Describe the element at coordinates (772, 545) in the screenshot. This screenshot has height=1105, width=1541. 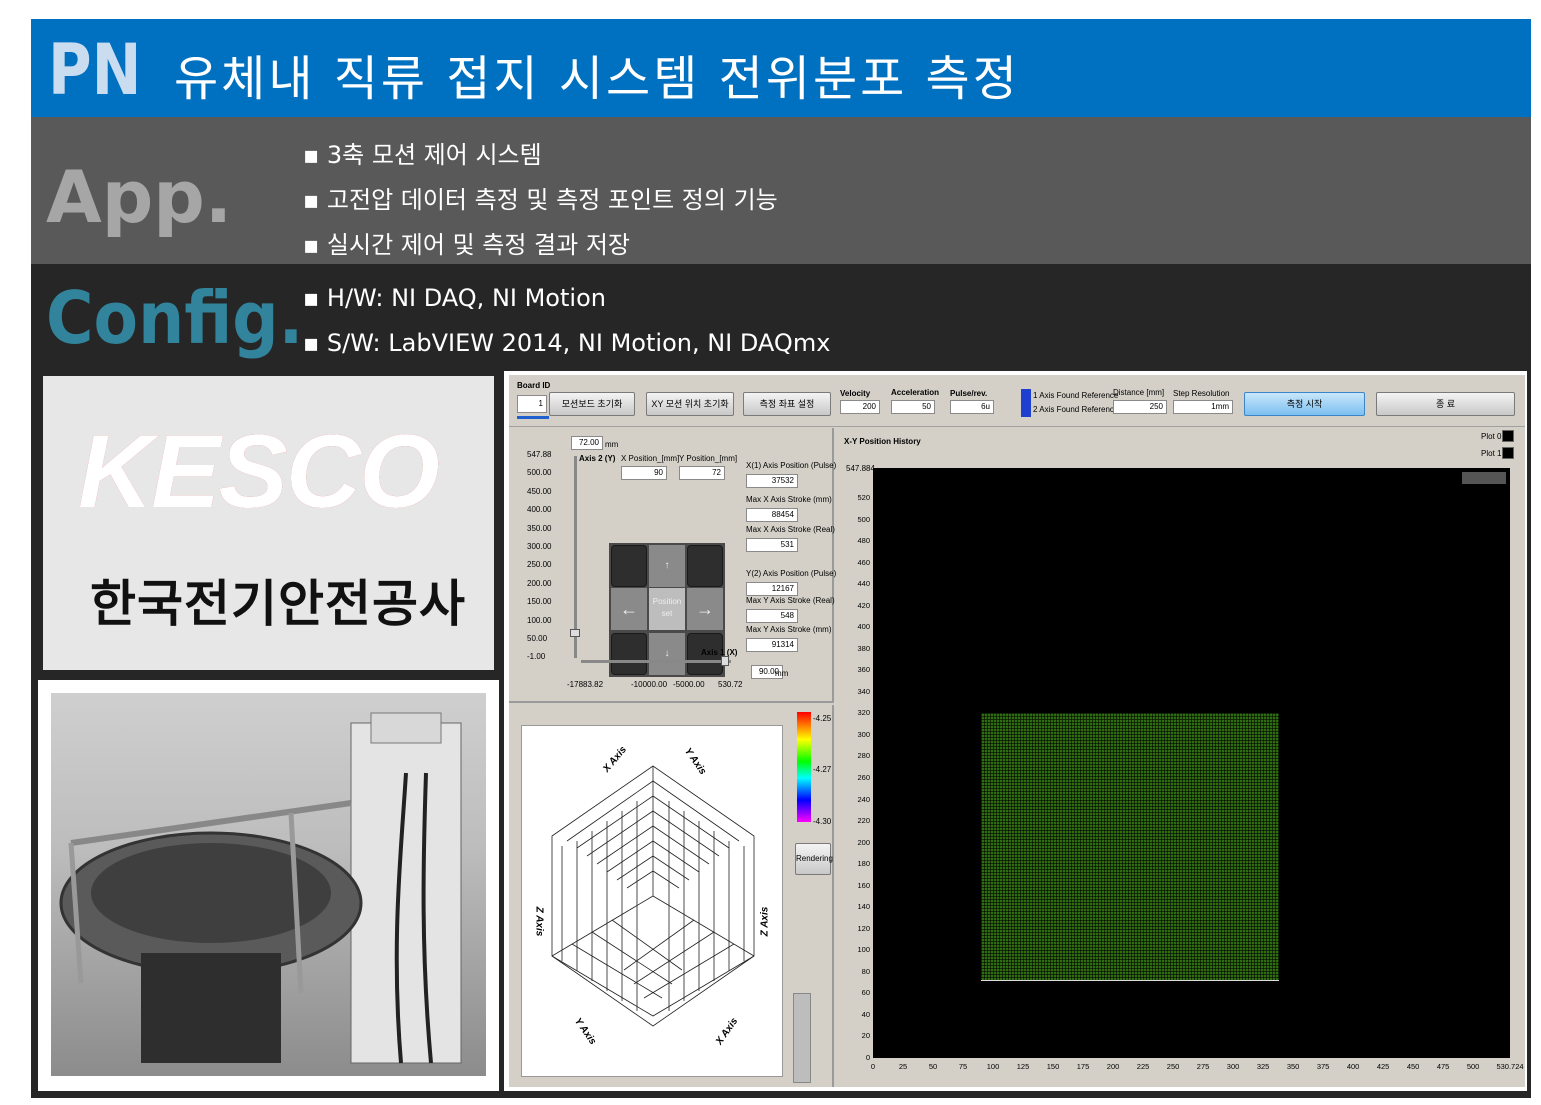
I see `max-x-real-value: 531` at that location.